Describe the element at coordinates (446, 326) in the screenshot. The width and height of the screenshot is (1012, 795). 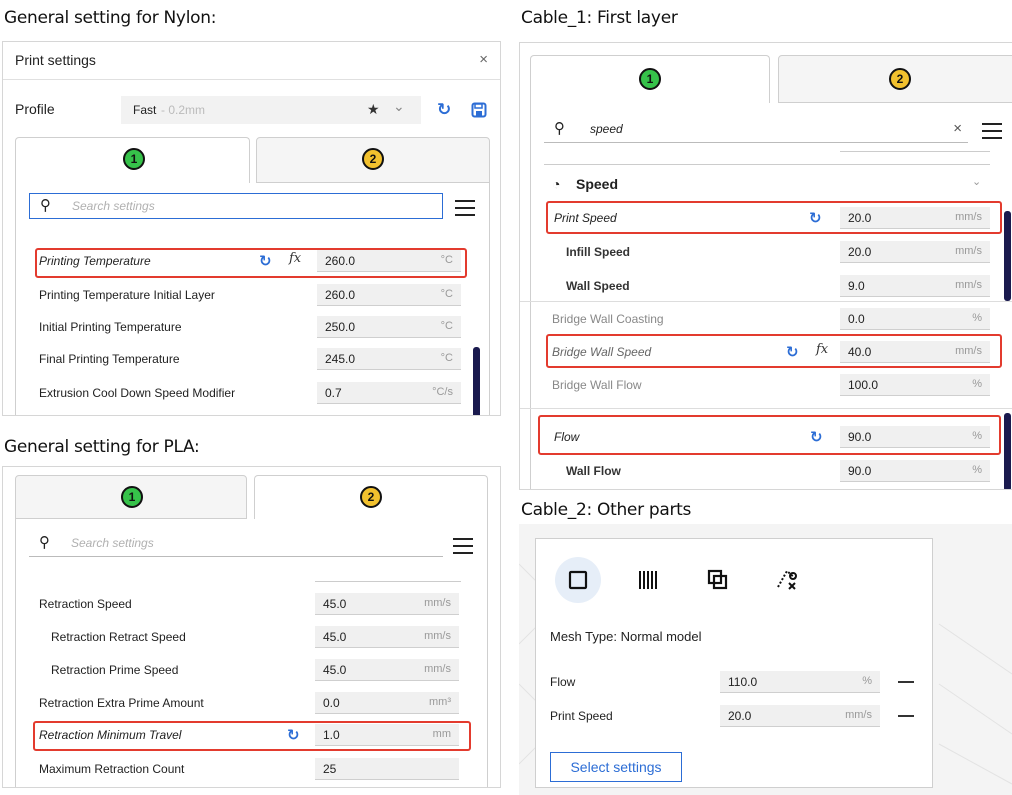
I see `setting-unit: °C` at that location.